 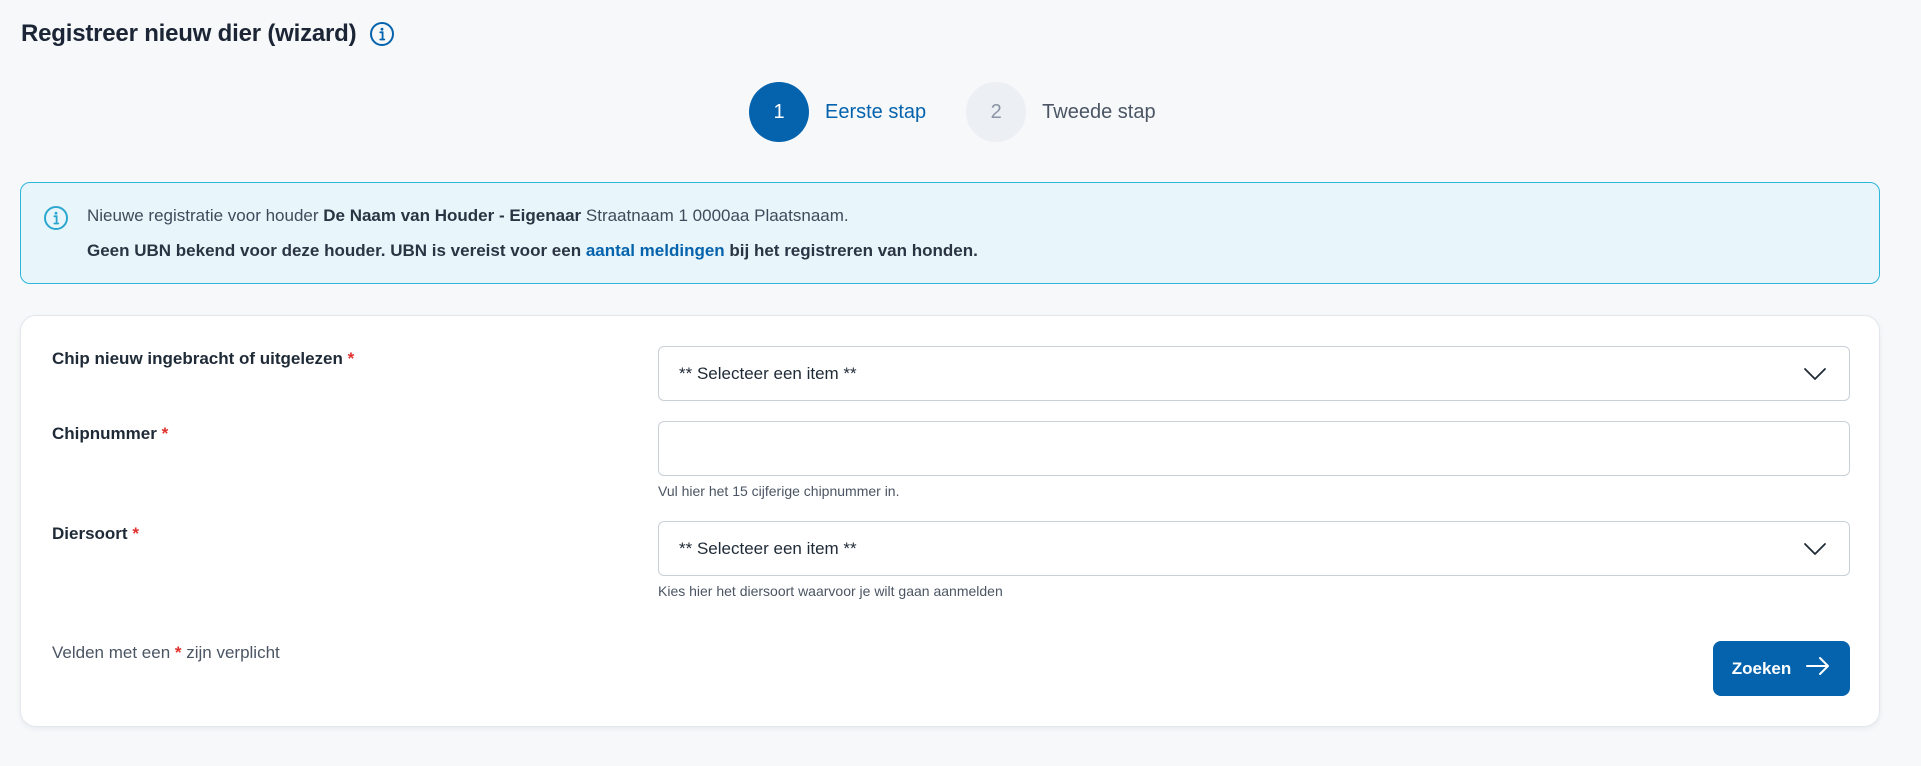 What do you see at coordinates (113, 652) in the screenshot?
I see `note-prefix: Velden met een` at bounding box center [113, 652].